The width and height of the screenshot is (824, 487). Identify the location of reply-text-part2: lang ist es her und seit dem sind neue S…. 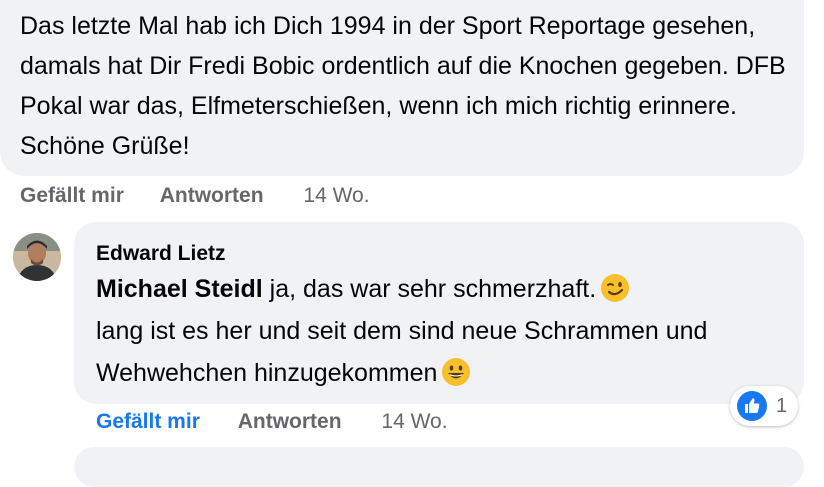
(402, 352).